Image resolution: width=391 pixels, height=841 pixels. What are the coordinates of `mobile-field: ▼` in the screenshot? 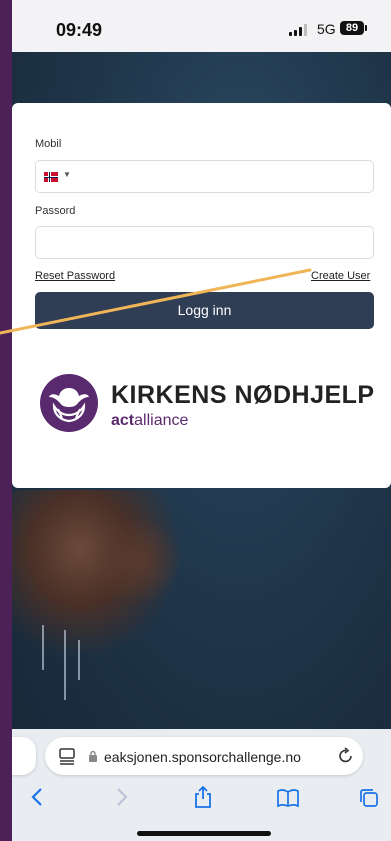 It's located at (204, 176).